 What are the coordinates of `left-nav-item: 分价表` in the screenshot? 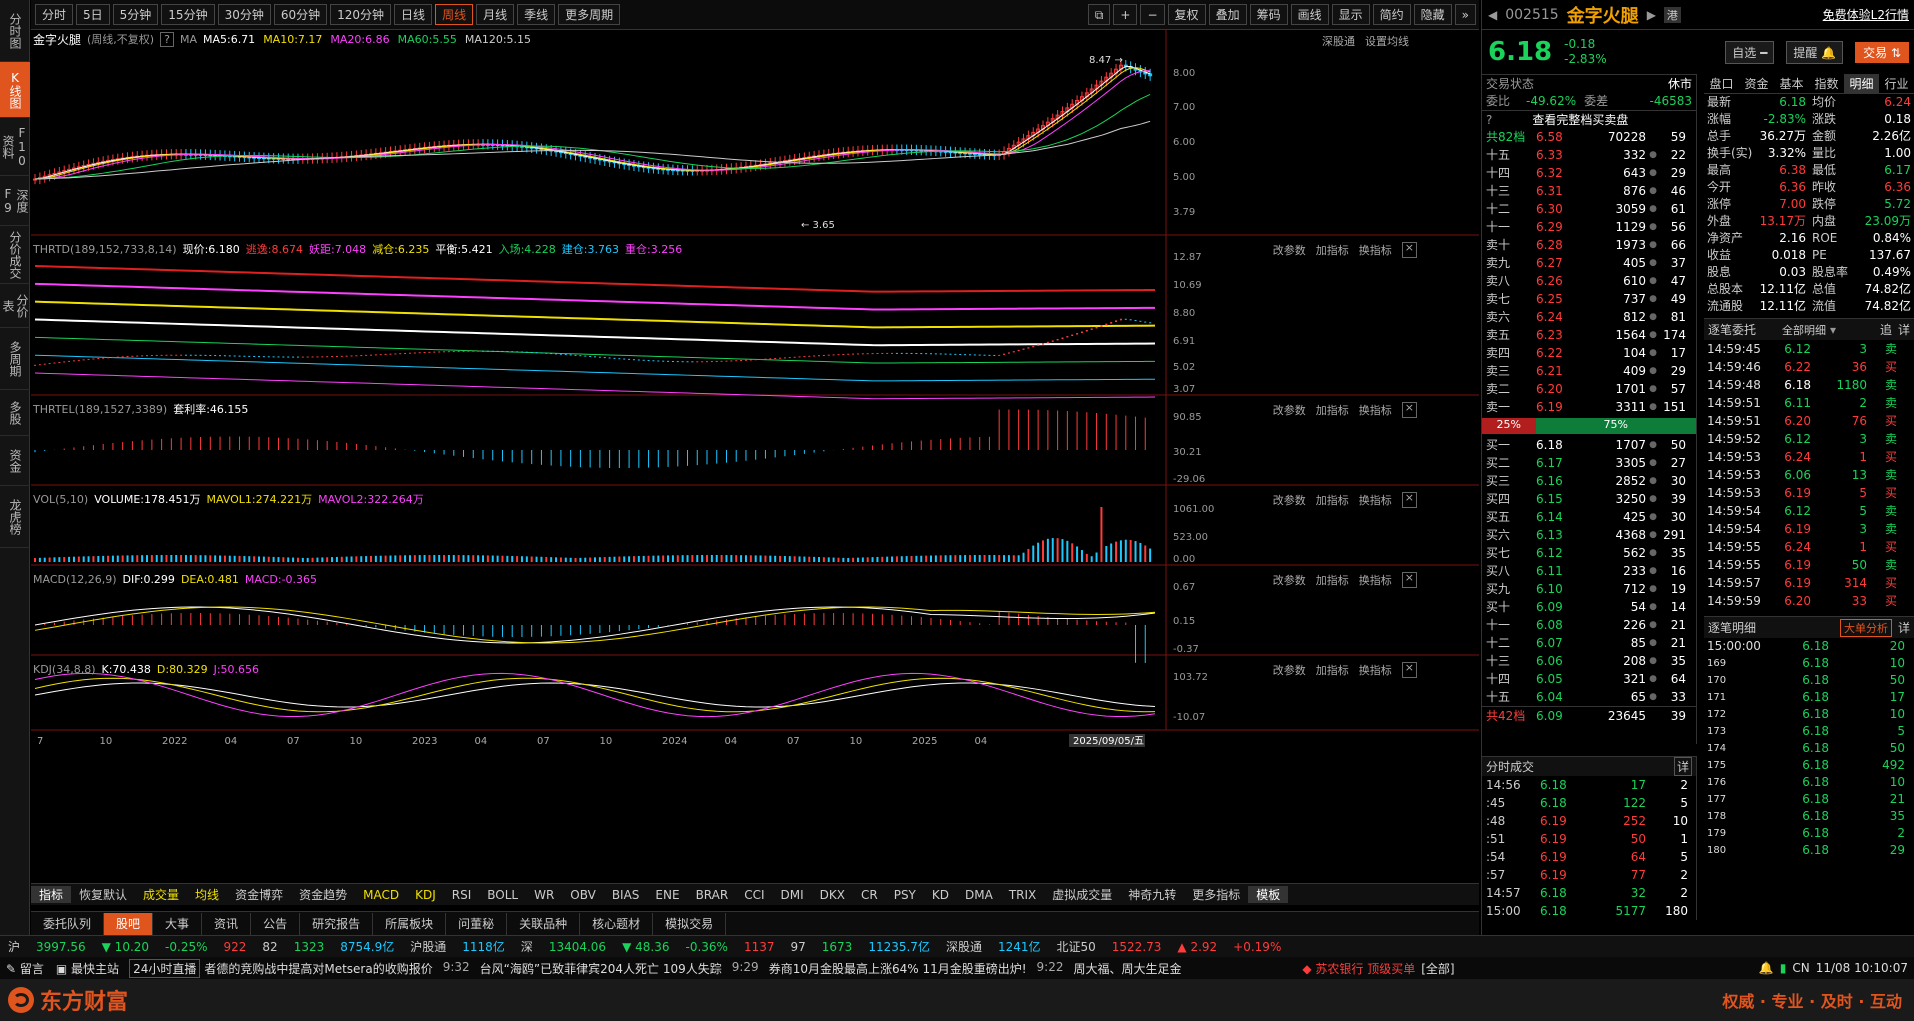 It's located at (15, 306).